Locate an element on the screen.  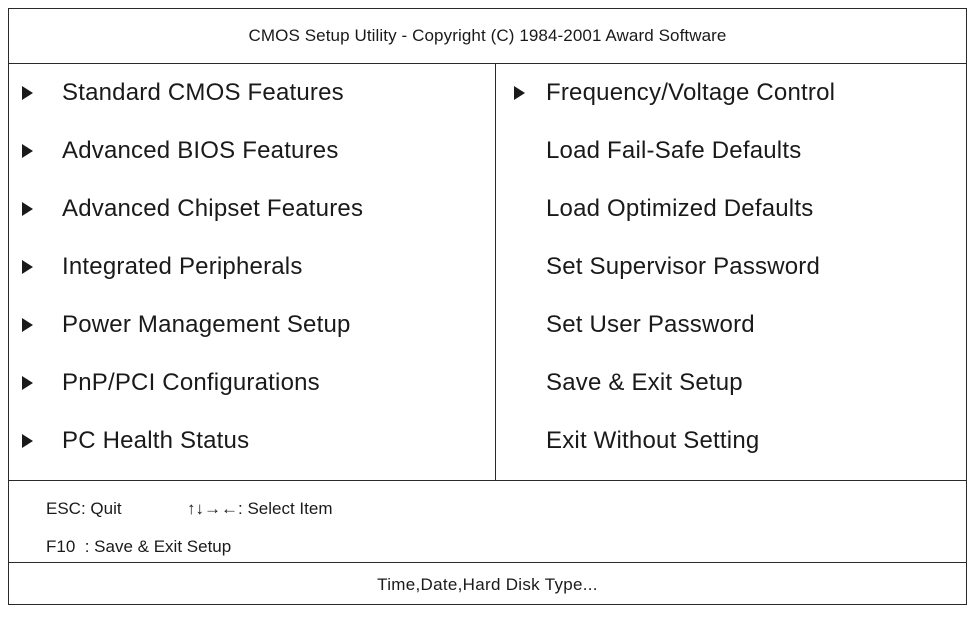
menu-item-label: Frequency/Voltage Control is located at coordinates (691, 92).